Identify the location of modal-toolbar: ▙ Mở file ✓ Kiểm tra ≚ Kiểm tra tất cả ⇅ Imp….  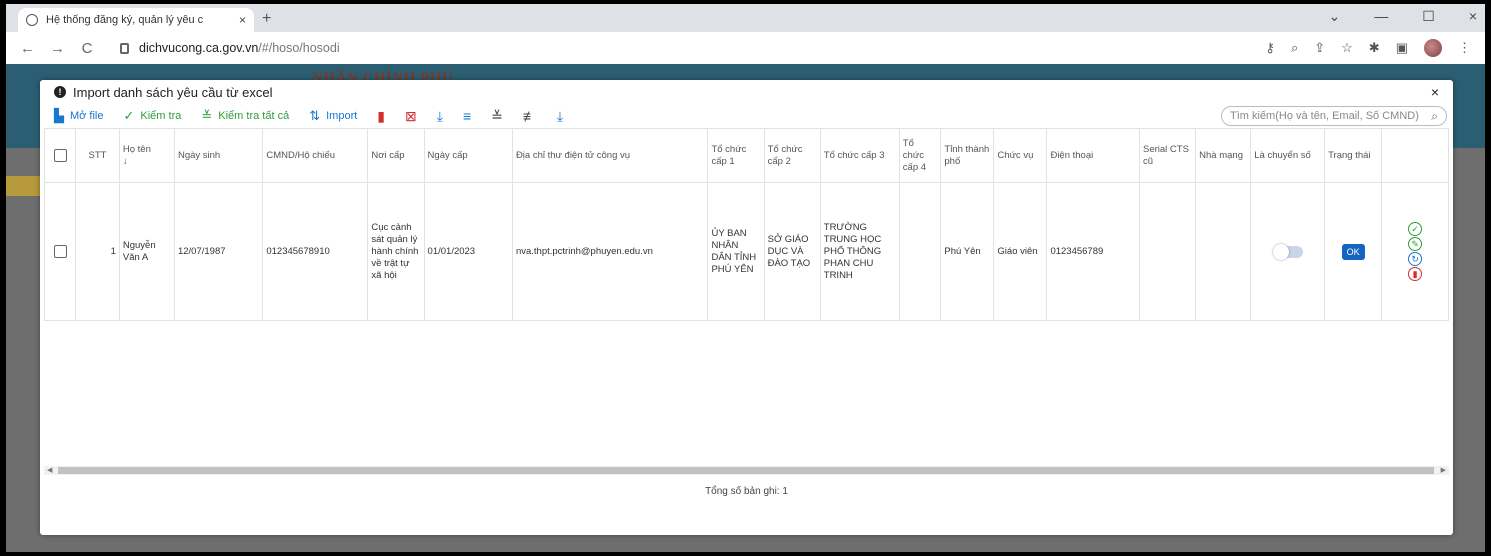
(746, 116).